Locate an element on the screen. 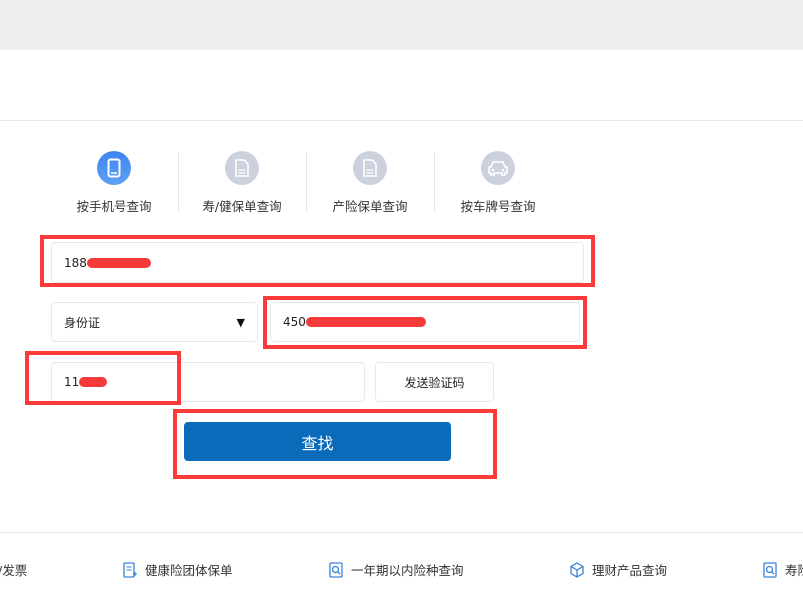  tab-life-health-policy: 寿/健保单查询 is located at coordinates (242, 185).